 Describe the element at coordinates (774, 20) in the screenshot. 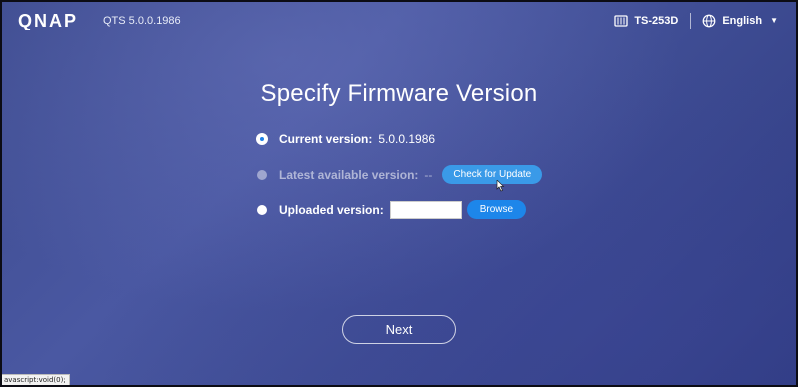

I see `caret-down-icon: ▼` at that location.